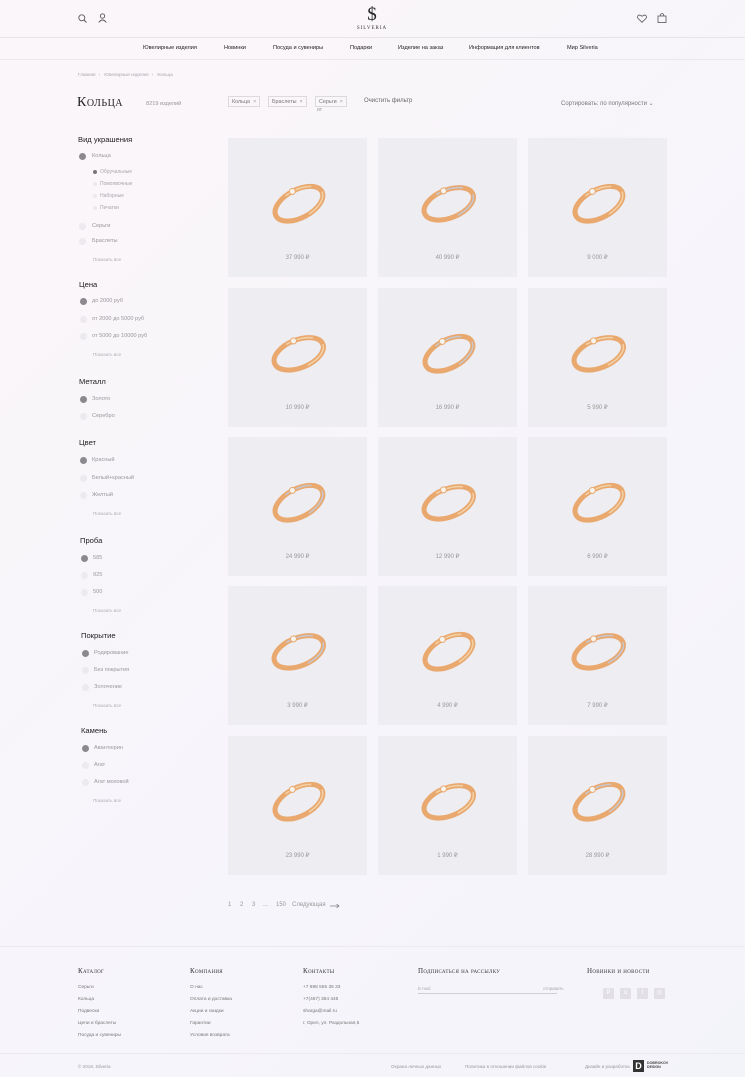  What do you see at coordinates (111, 670) in the screenshot?
I see `filter-option: Без покрытия` at bounding box center [111, 670].